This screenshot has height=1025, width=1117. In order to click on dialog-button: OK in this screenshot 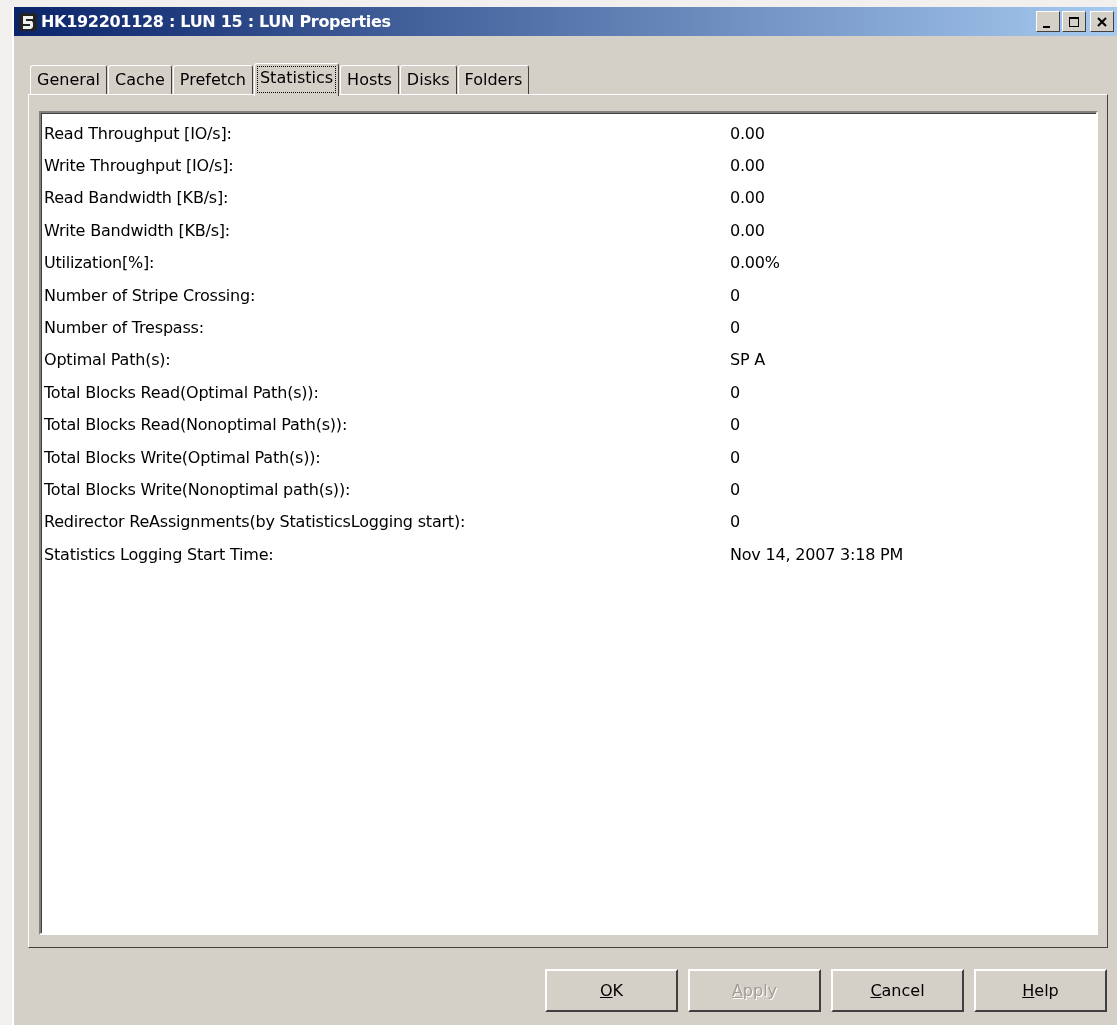, I will do `click(611, 990)`.